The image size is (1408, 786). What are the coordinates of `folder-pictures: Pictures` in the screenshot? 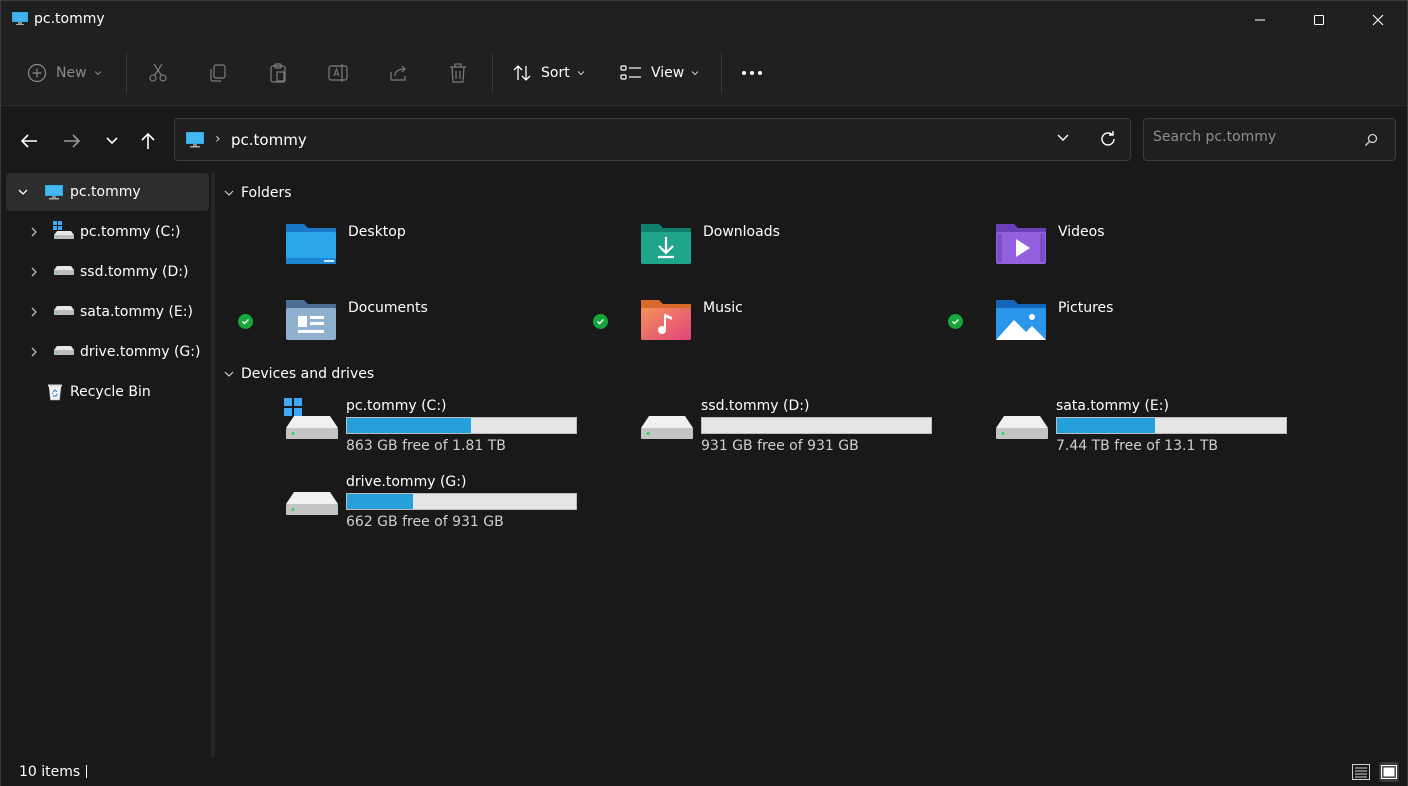 It's located at (1144, 328).